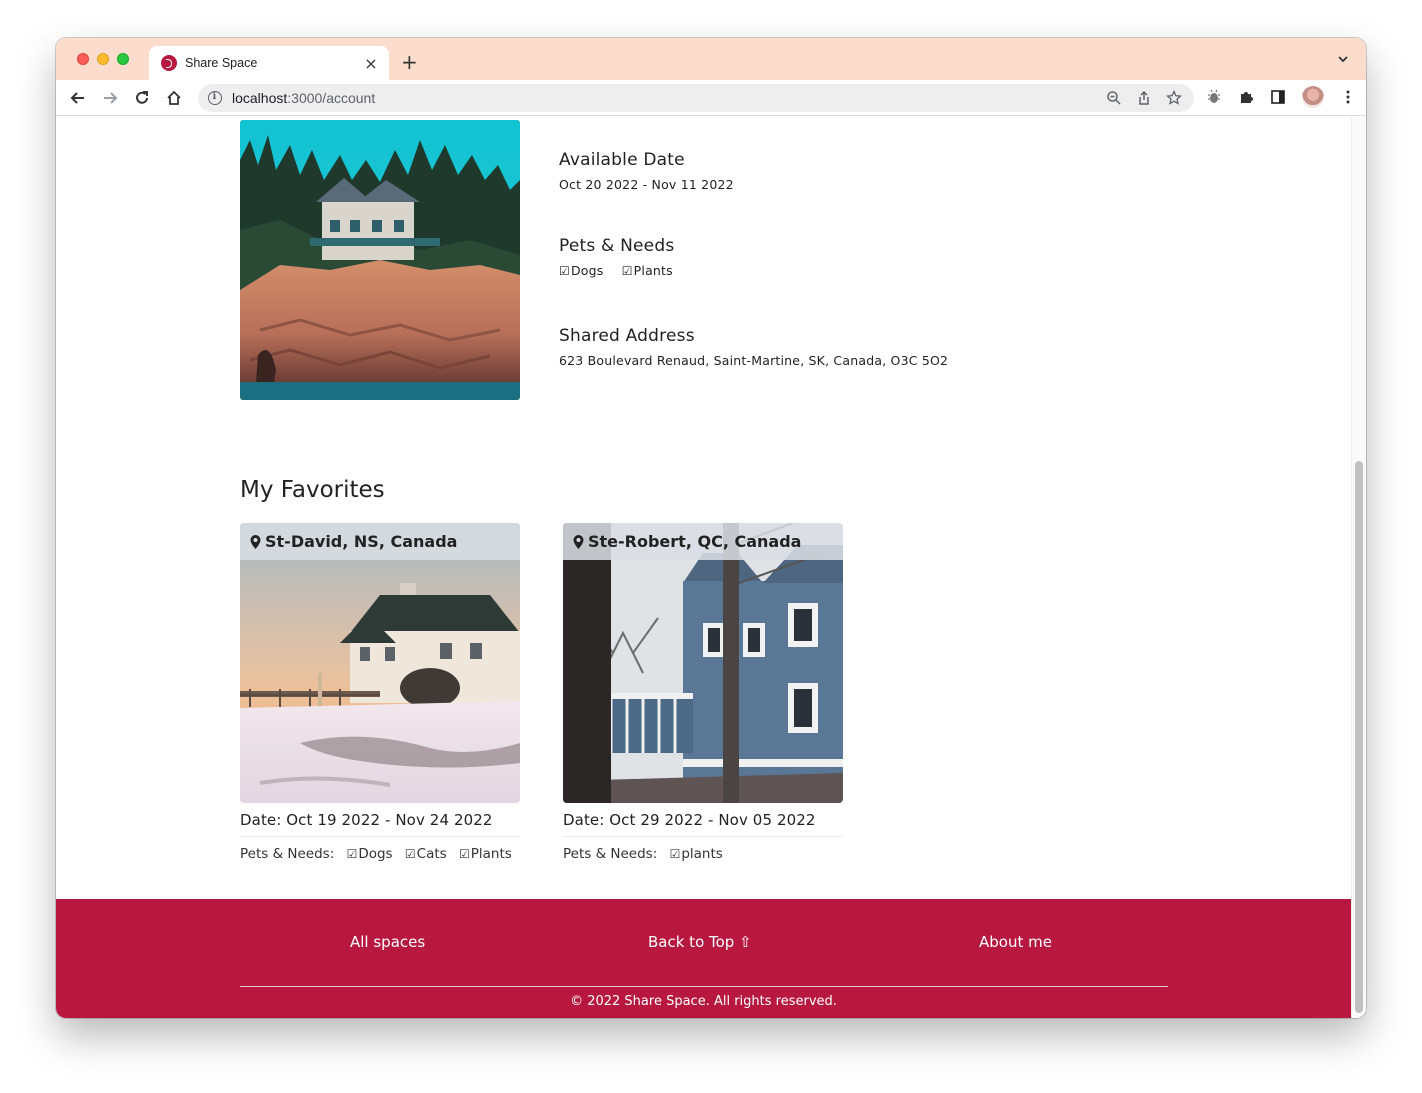  I want to click on footer-link-all-spaces: All spaces, so click(387, 942).